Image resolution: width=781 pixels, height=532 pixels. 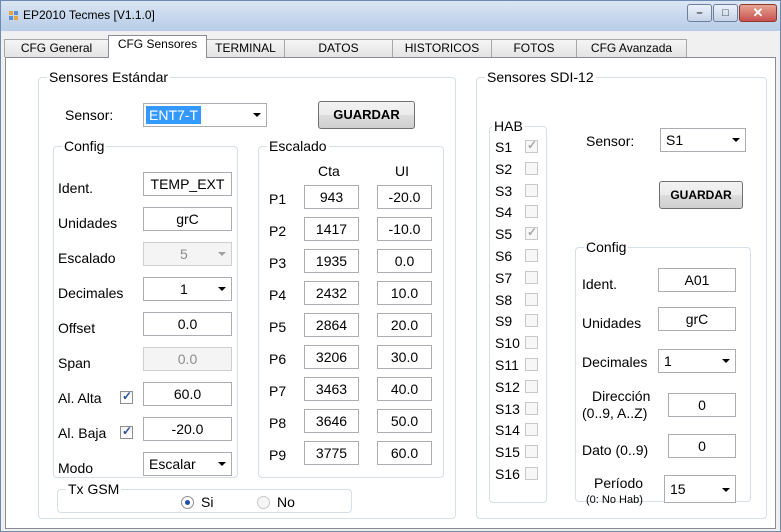 What do you see at coordinates (331, 293) in the screenshot?
I see `escalado-cta-input: 2432` at bounding box center [331, 293].